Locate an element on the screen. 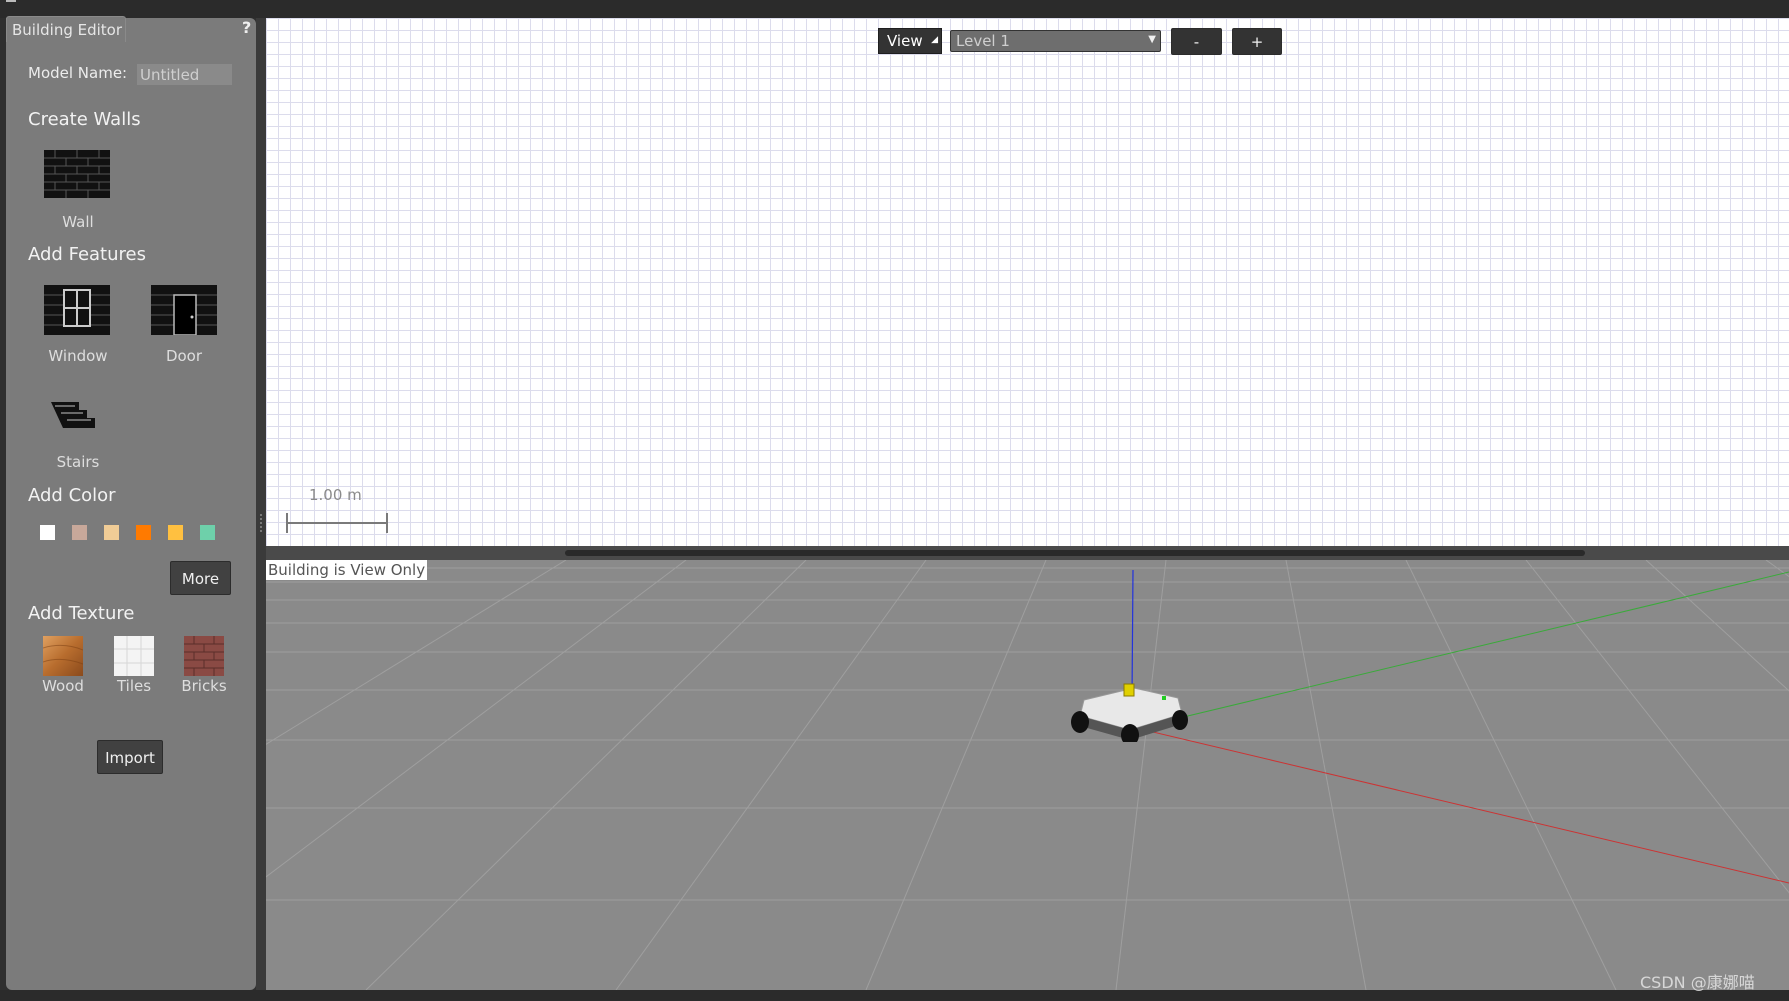 The image size is (1789, 1001). chevron-down-icon: ◢ is located at coordinates (934, 40).